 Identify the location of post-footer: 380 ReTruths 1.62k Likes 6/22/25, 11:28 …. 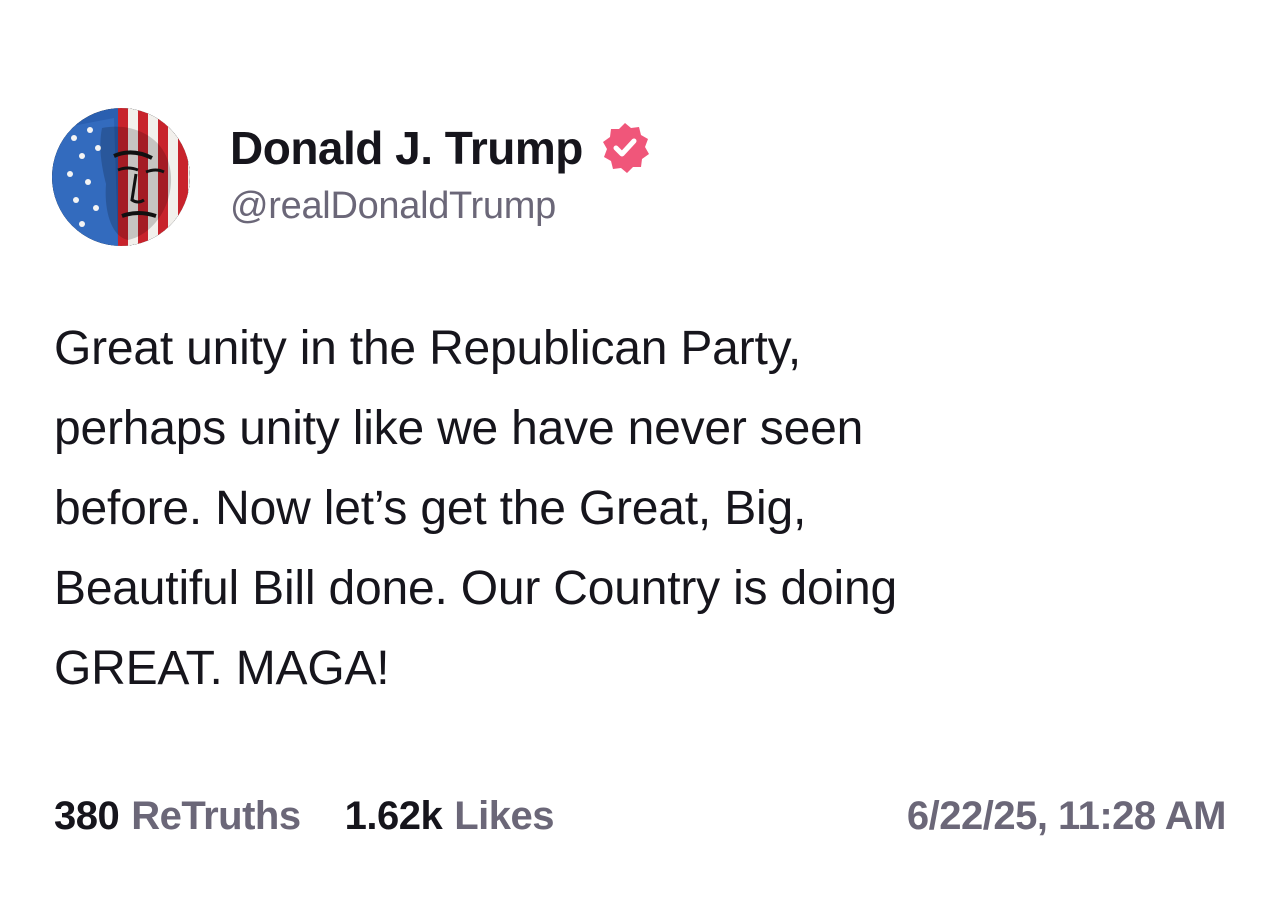
(640, 816).